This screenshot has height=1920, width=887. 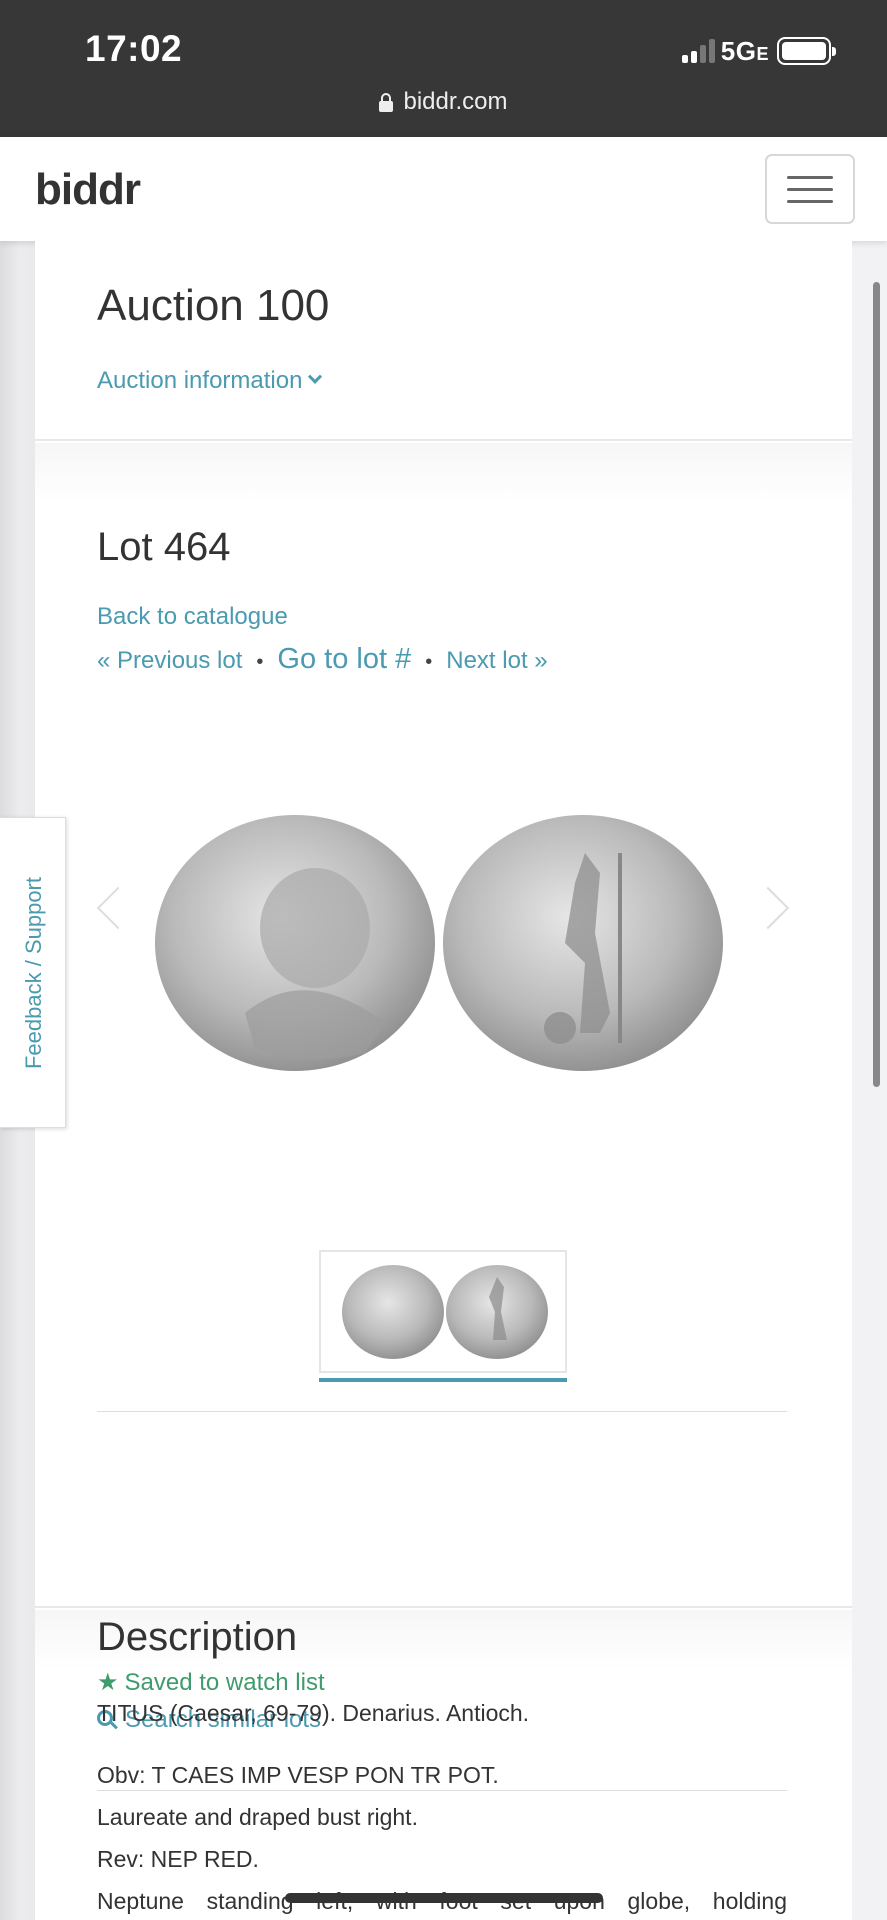 What do you see at coordinates (224, 1682) in the screenshot?
I see `watch-list-label: Saved to watch list` at bounding box center [224, 1682].